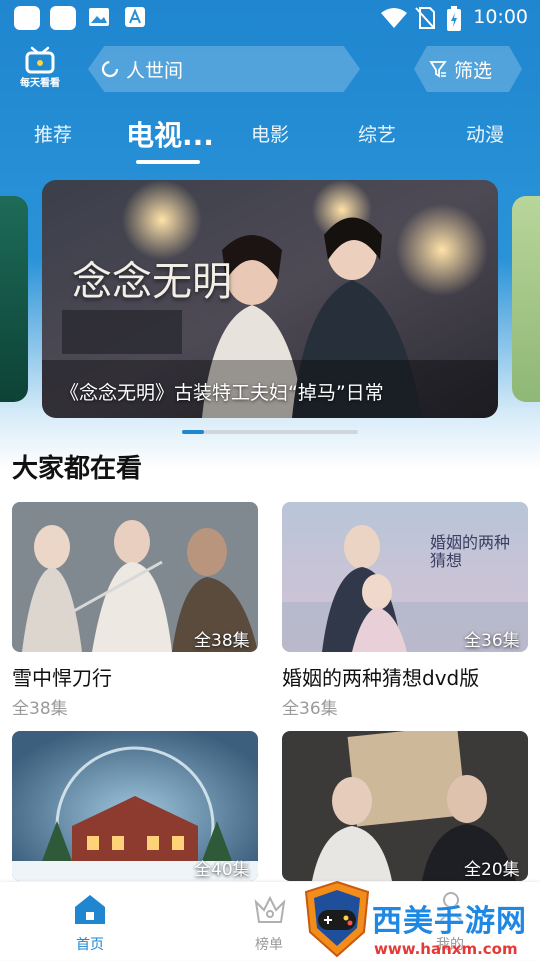 This screenshot has height=962, width=540. I want to click on crown-icon, so click(270, 909).